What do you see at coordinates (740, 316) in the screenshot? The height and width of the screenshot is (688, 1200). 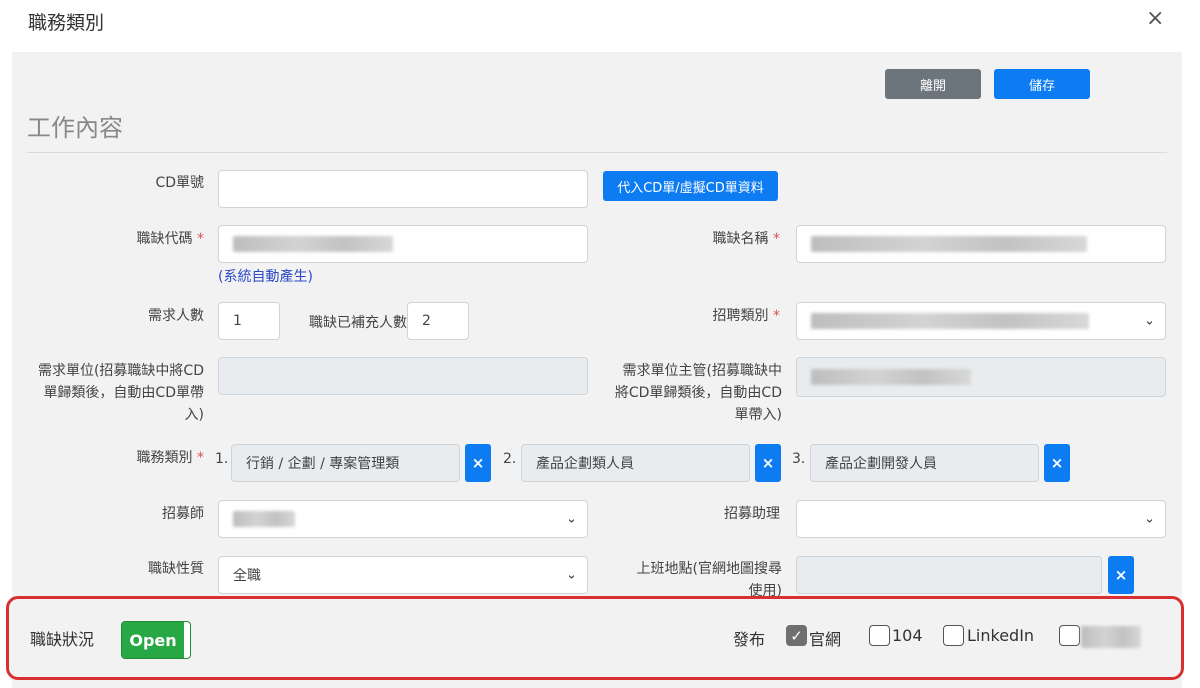 I see `recruit-type-label-text: 招聘類別` at bounding box center [740, 316].